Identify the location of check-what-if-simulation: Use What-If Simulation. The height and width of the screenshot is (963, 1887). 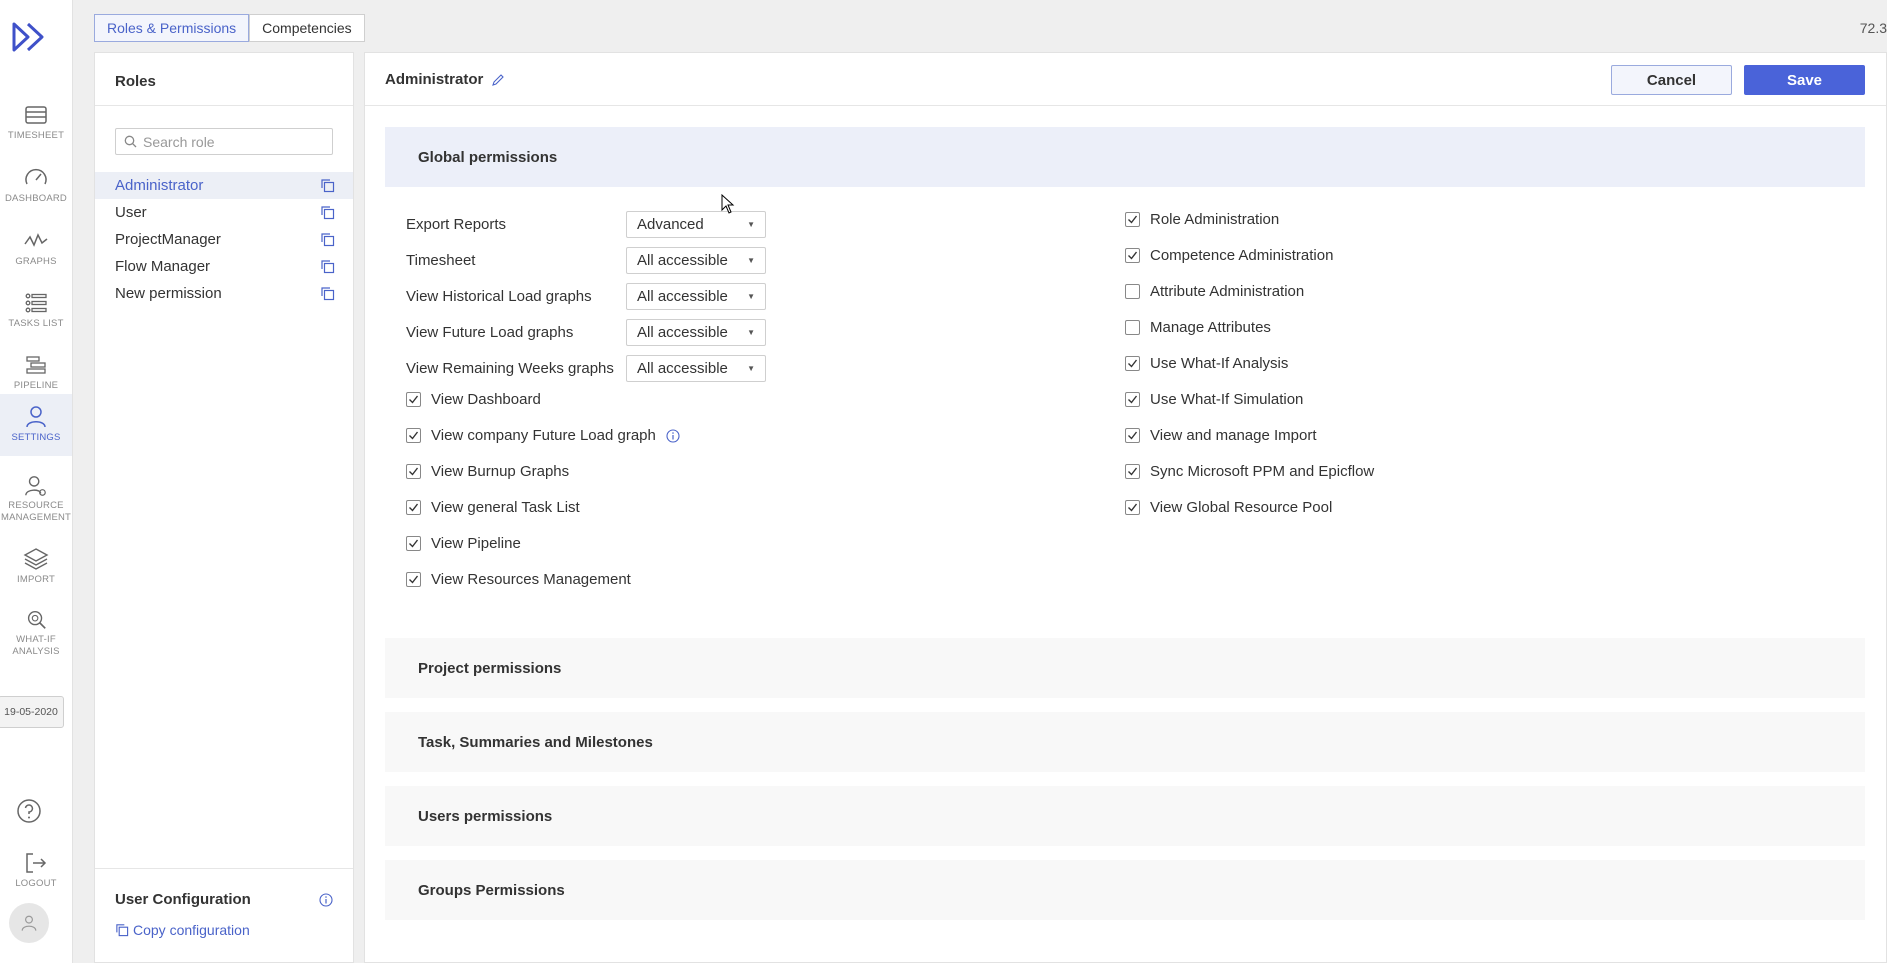
(1214, 399).